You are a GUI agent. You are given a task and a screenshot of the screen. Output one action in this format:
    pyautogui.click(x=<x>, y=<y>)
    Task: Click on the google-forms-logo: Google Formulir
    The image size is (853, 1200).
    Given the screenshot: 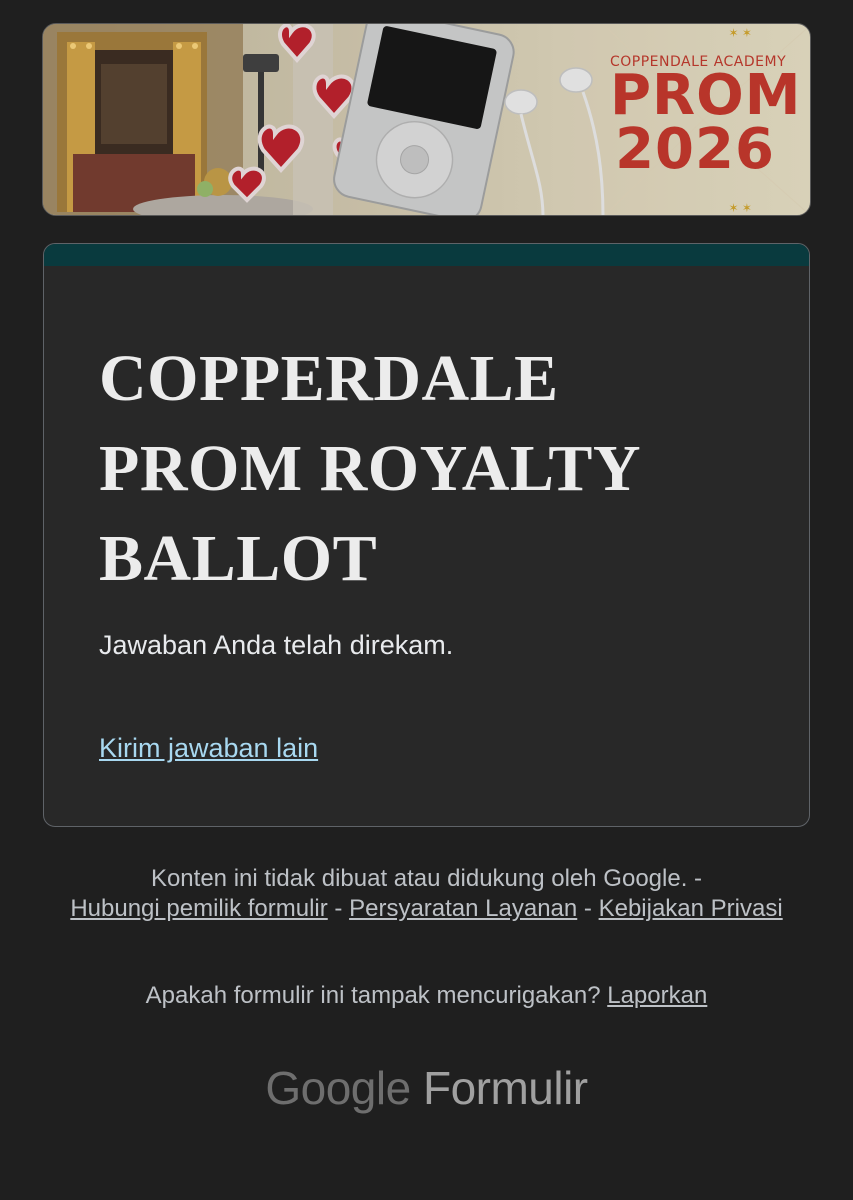 What is the action you would take?
    pyautogui.click(x=426, y=1088)
    